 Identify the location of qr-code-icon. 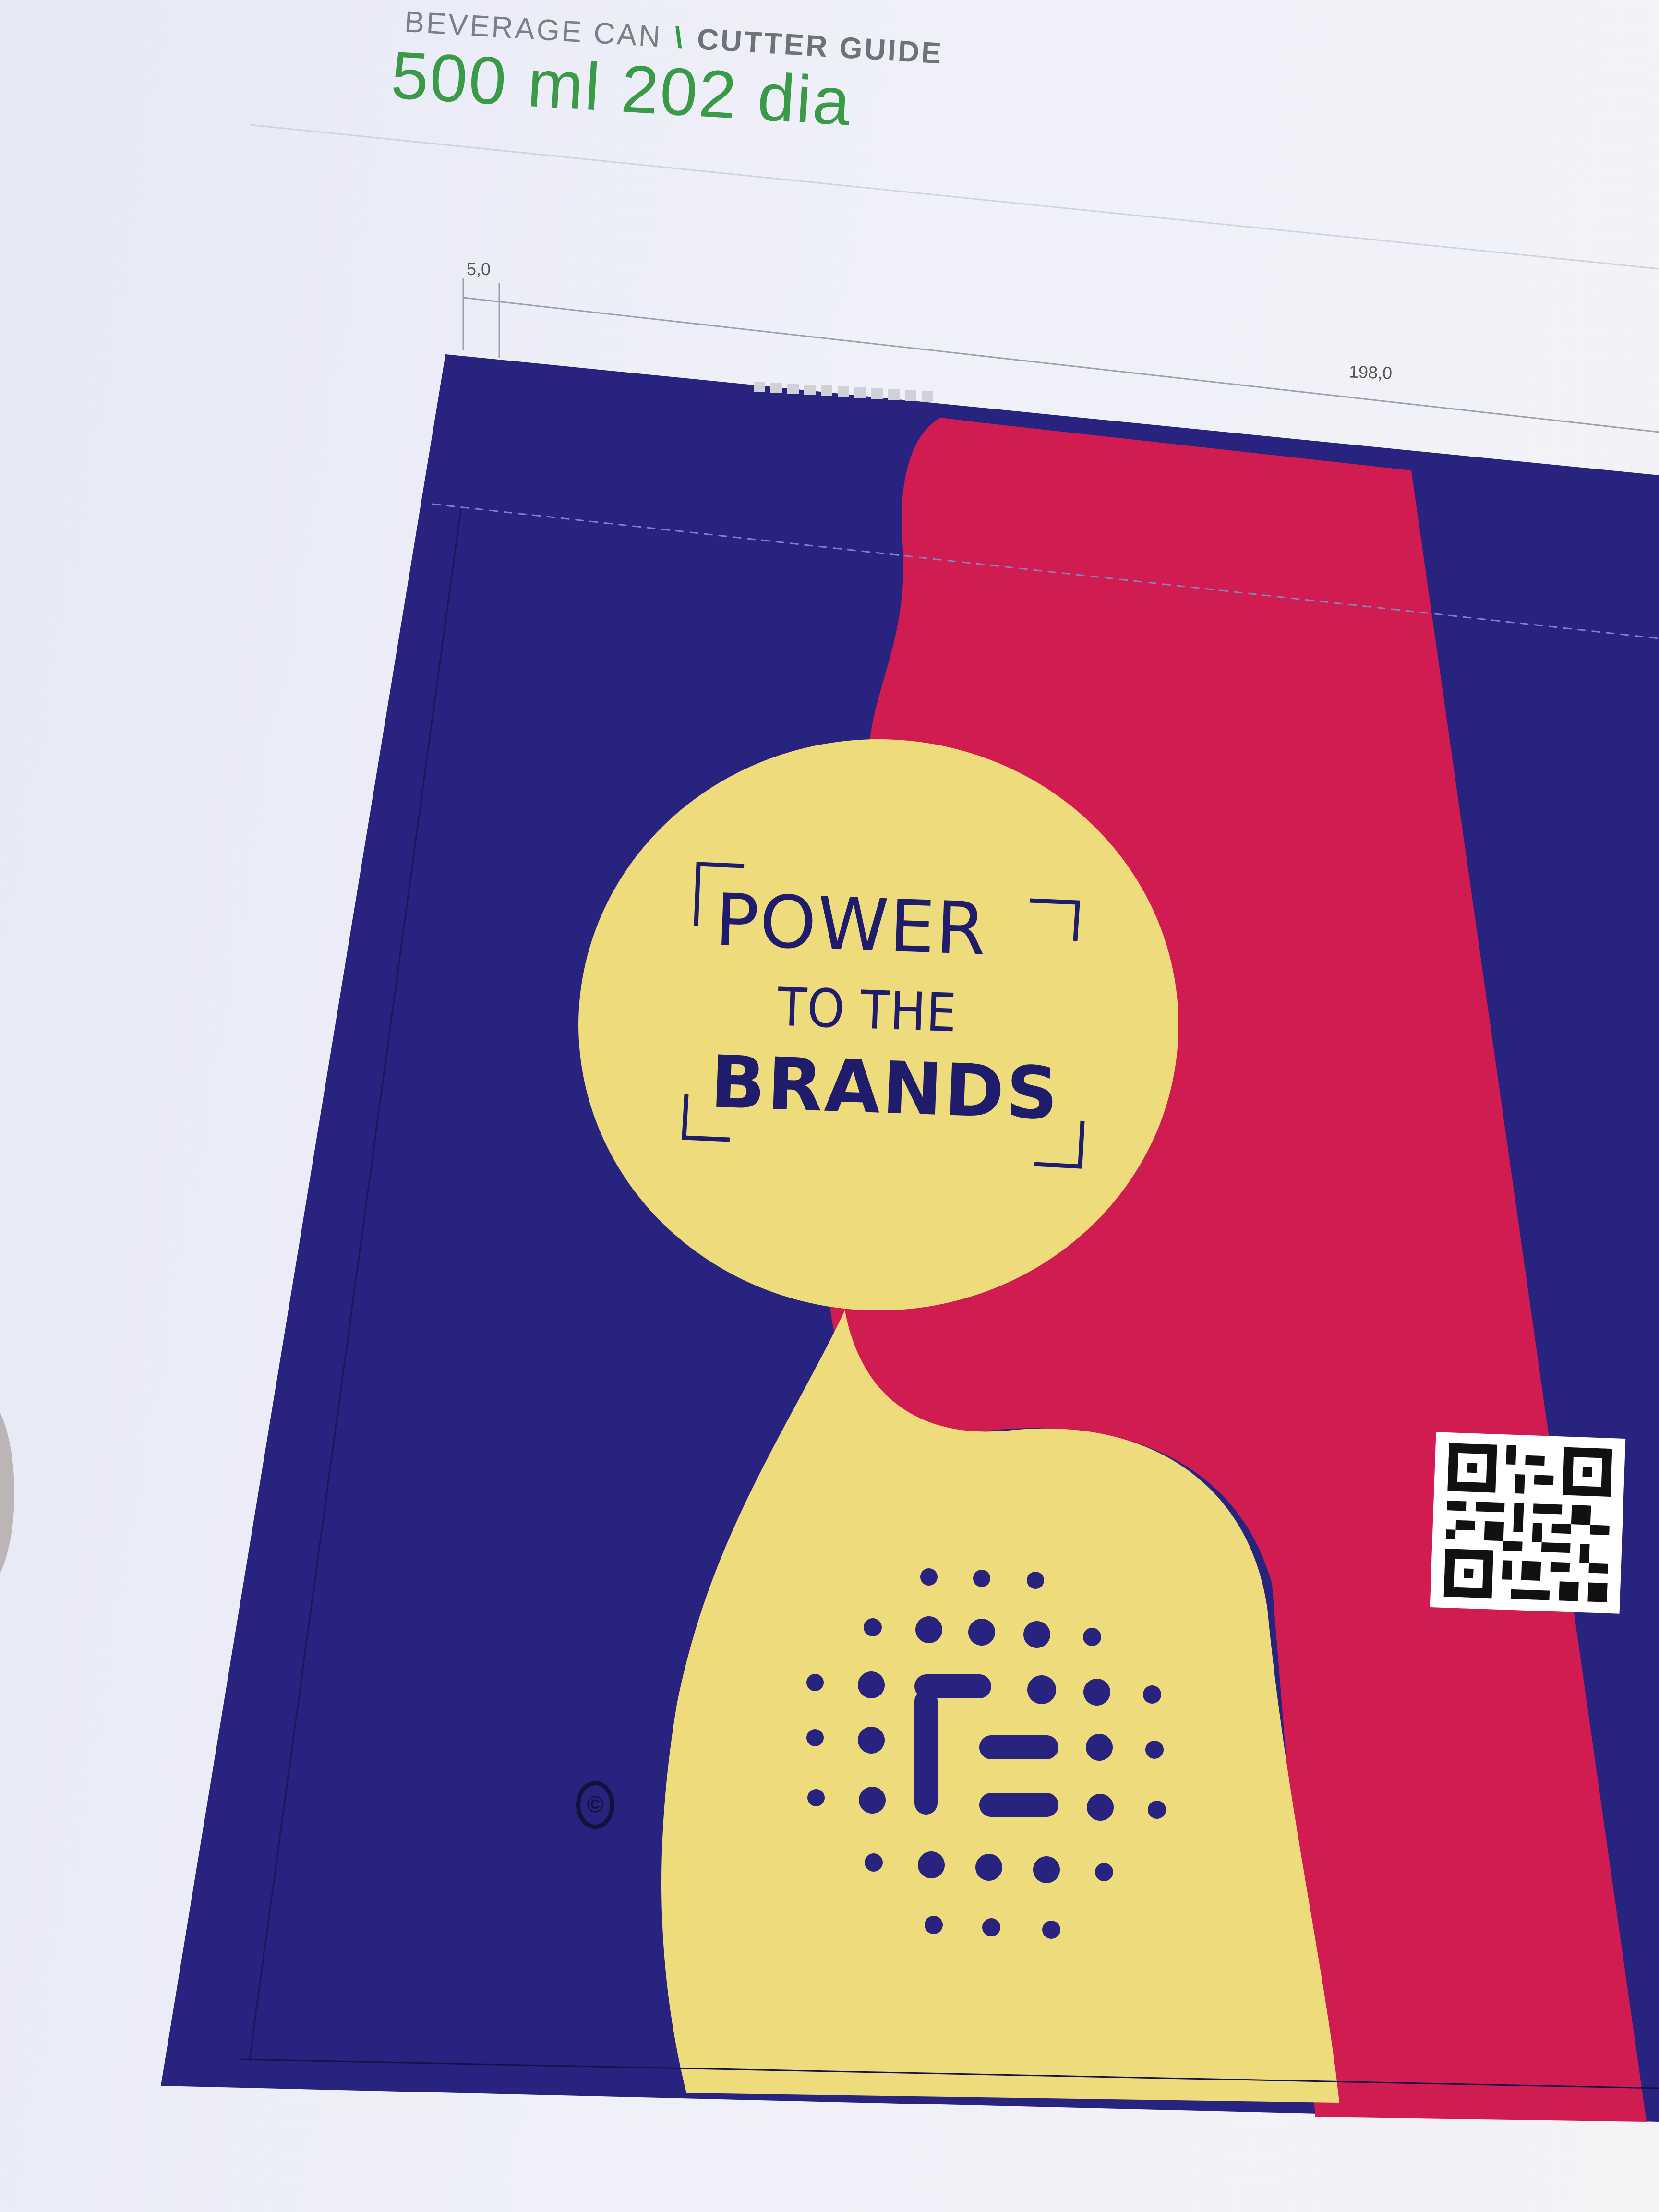
(1528, 1523).